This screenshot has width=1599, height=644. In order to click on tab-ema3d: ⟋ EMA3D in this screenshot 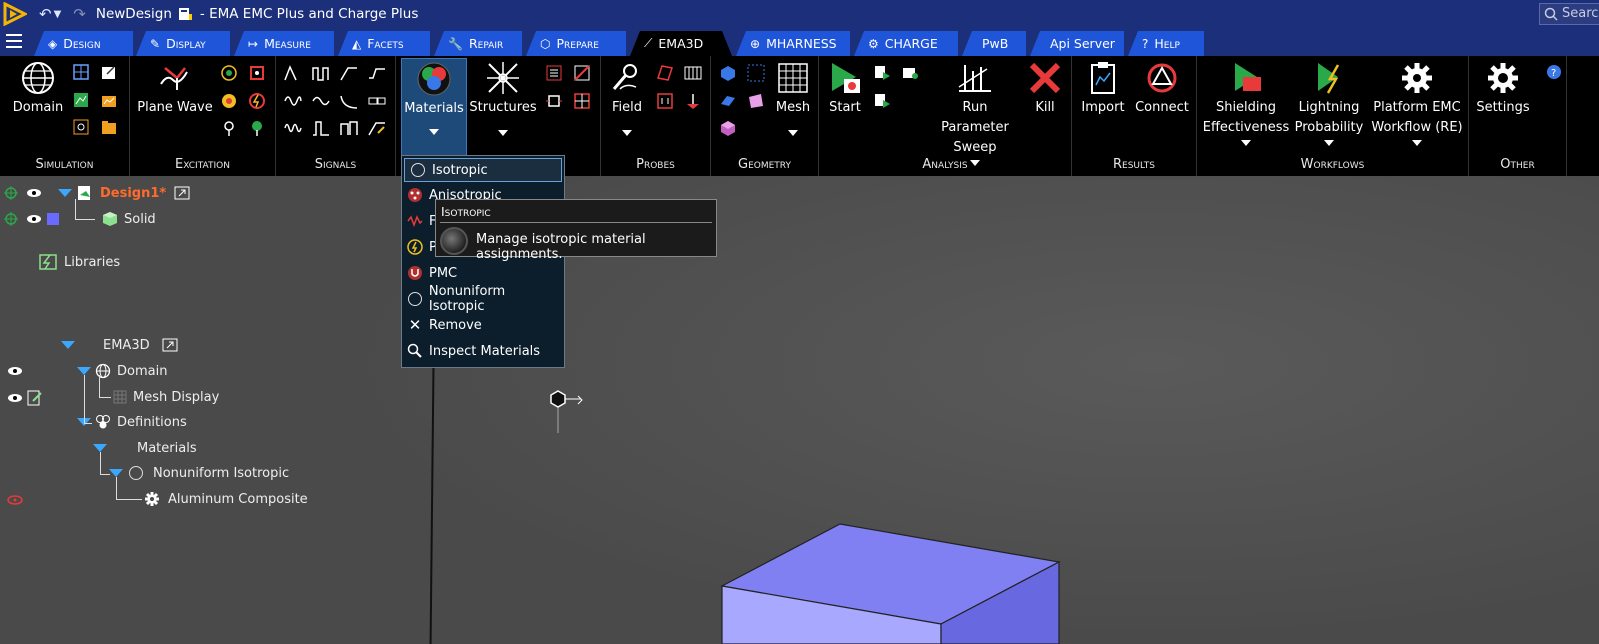, I will do `click(681, 43)`.